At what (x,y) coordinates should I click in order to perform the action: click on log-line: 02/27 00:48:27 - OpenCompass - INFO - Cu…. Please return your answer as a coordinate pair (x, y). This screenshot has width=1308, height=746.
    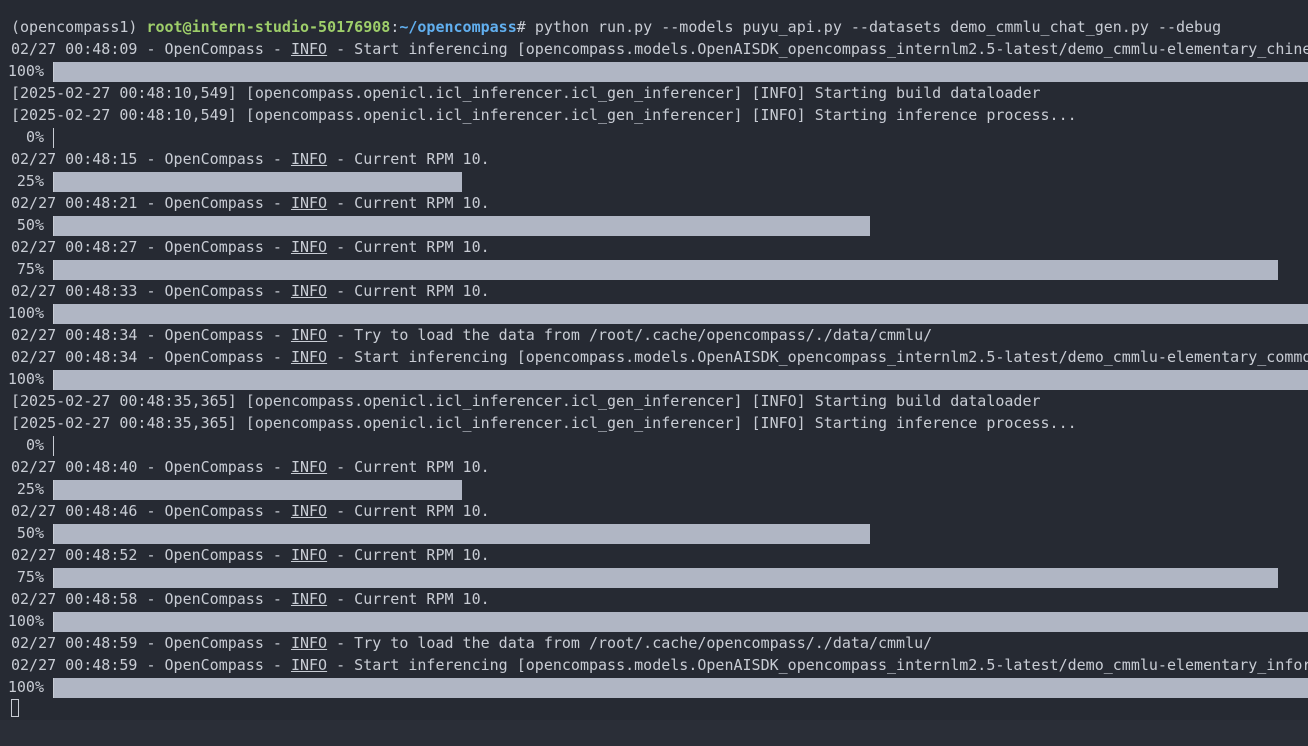
    Looking at the image, I should click on (659, 247).